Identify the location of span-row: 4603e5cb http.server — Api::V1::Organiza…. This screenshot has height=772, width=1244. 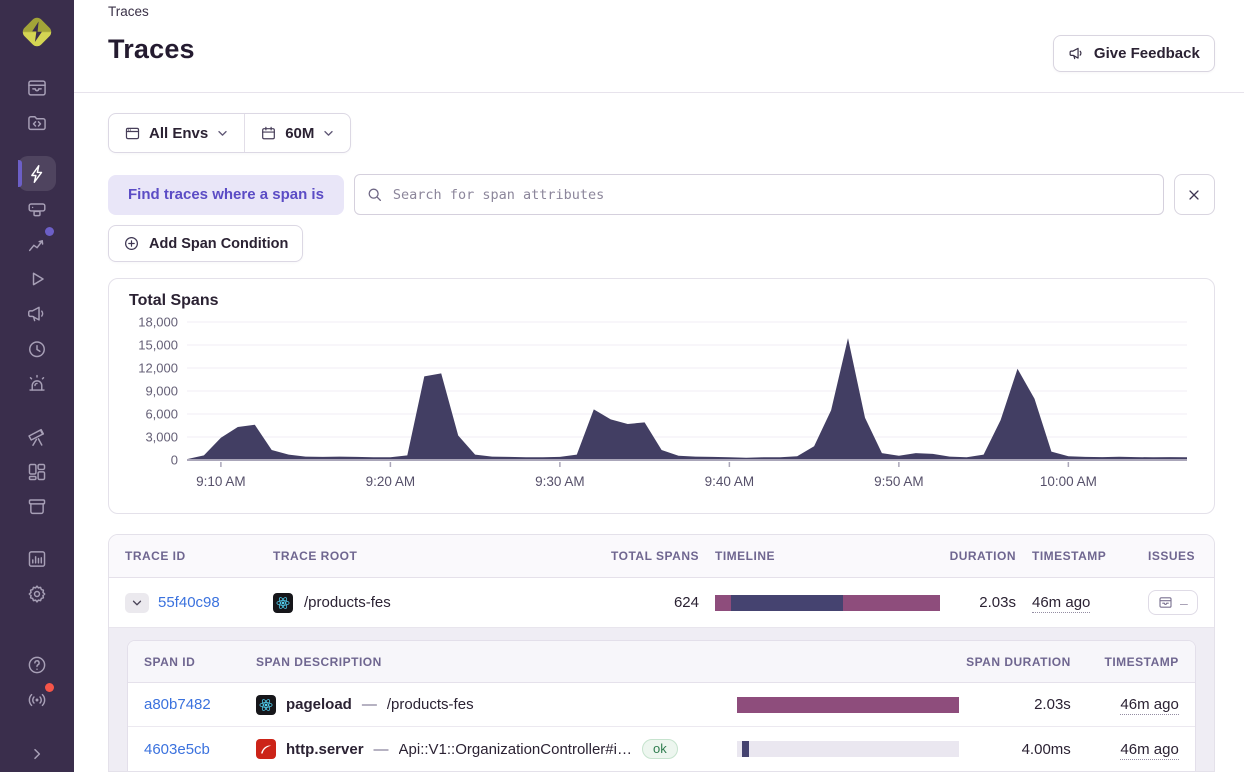
(661, 749).